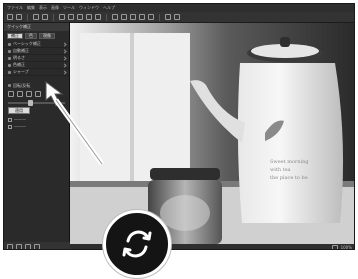 This screenshot has width=358, height=279. Describe the element at coordinates (36, 65) in the screenshot. I see `panel-row: 色補正` at that location.